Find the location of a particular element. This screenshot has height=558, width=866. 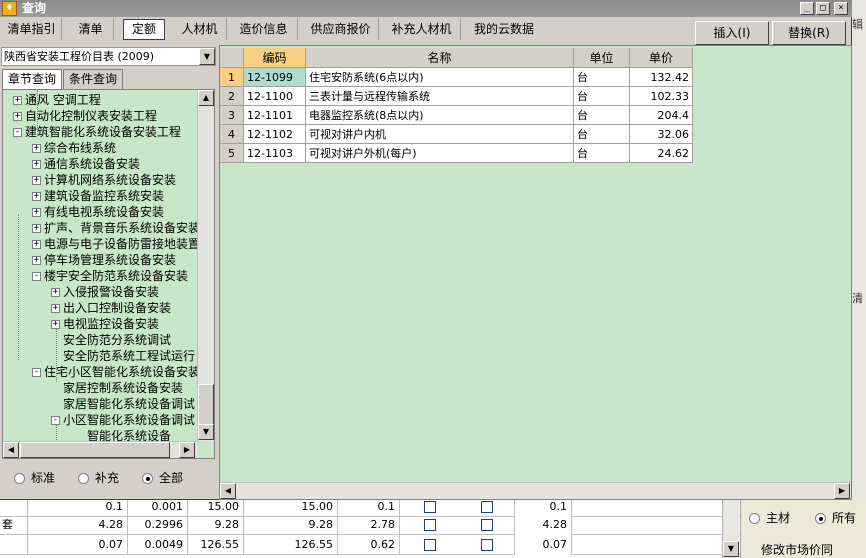

catalog-select: 陕西省安装工程价目表 (2009) ▼ is located at coordinates (108, 56).